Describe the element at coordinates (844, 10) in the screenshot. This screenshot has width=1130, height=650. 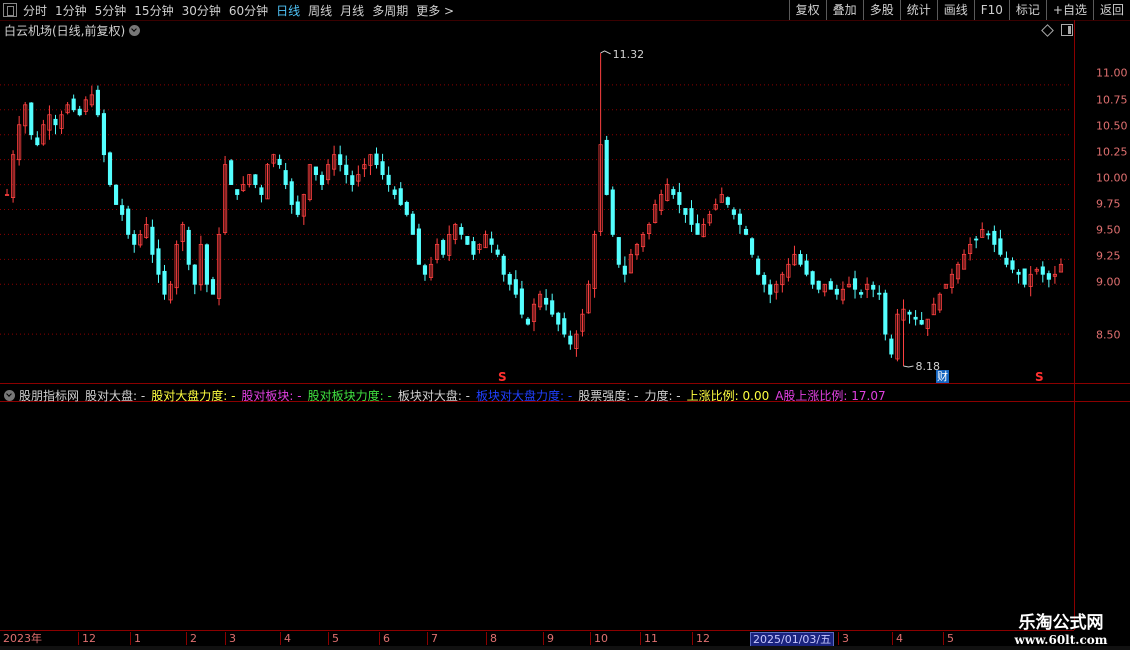
I see `overlay-button: 叠加` at that location.